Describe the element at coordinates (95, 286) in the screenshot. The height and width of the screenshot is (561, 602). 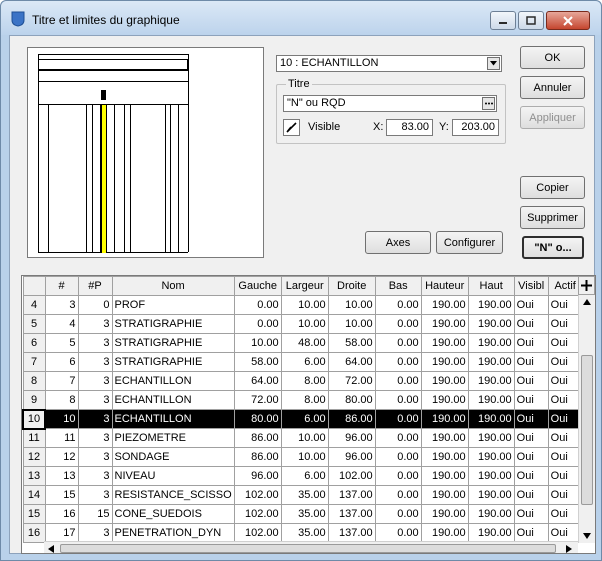
I see `column-header: #P` at that location.